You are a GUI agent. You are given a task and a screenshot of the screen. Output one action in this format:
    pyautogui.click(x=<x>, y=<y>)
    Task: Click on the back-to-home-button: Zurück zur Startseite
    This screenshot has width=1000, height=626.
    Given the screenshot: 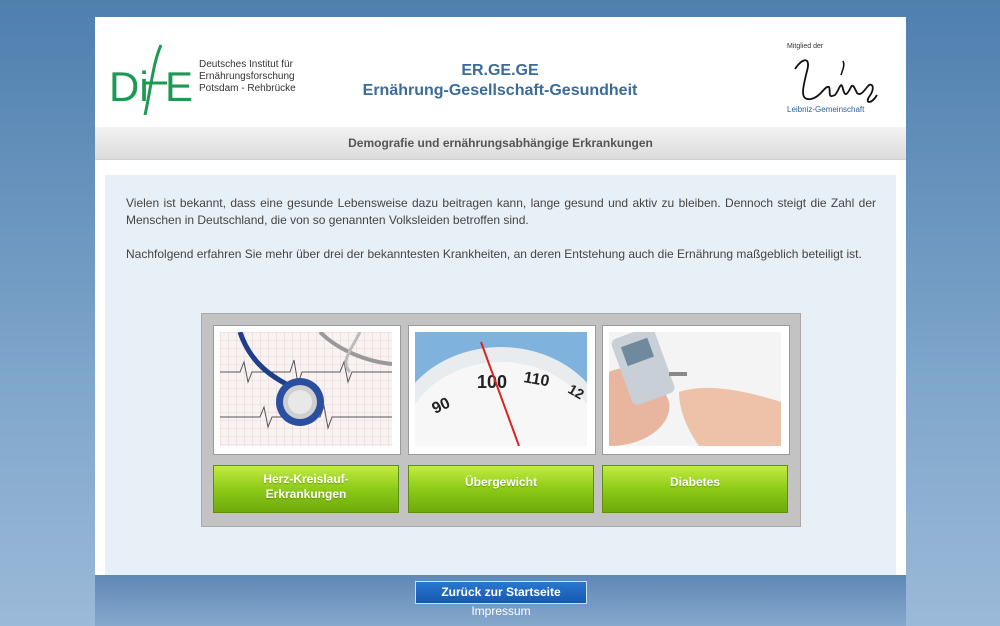 What is the action you would take?
    pyautogui.click(x=501, y=592)
    